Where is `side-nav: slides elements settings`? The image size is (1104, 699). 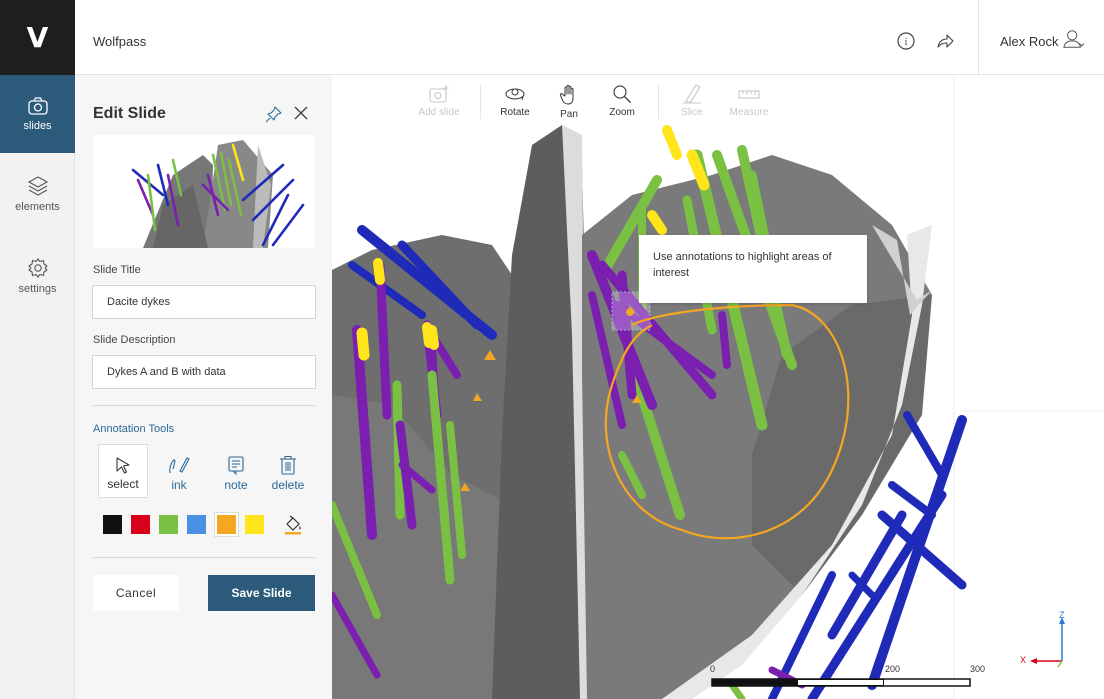 side-nav: slides elements settings is located at coordinates (37, 387).